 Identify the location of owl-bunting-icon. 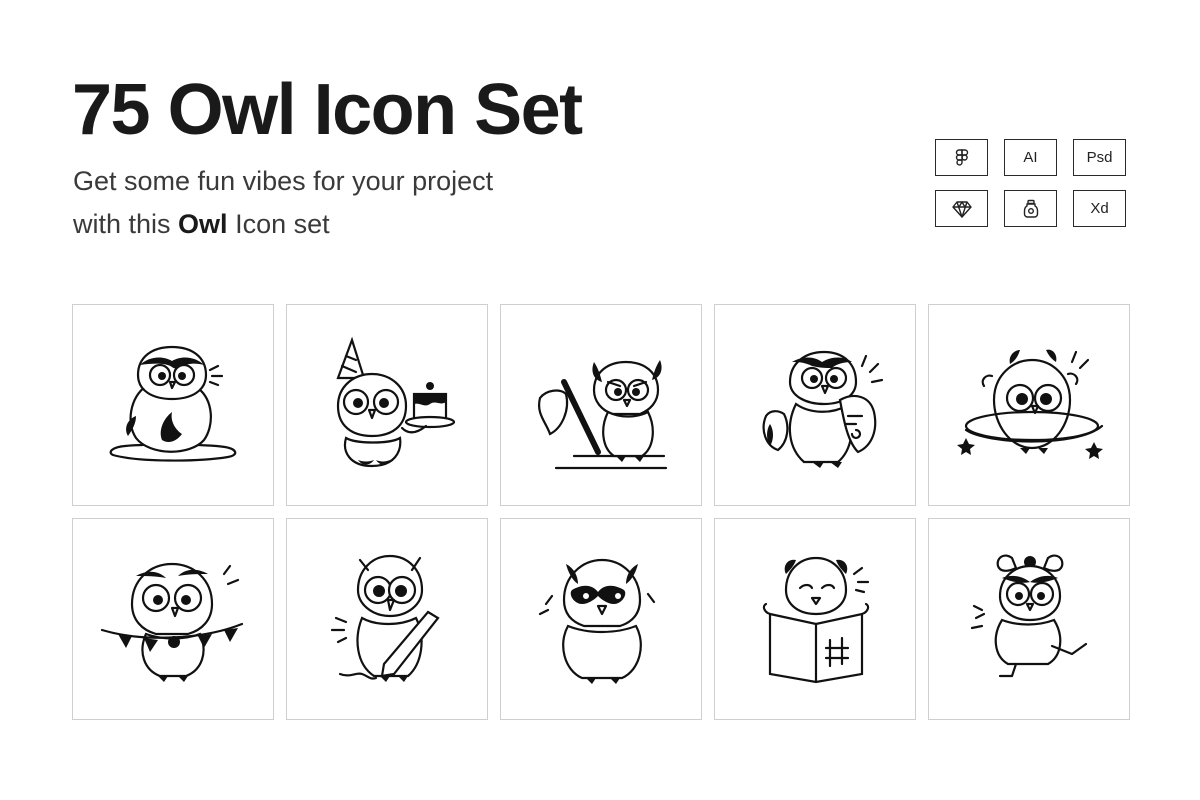
(172, 622).